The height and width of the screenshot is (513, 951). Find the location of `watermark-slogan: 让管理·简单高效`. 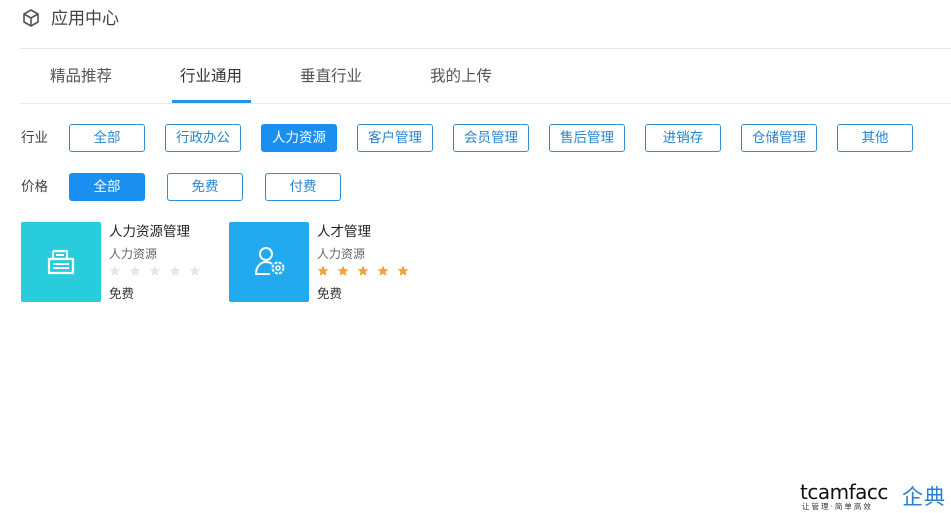

watermark-slogan: 让管理·简单高效 is located at coordinates (837, 506).